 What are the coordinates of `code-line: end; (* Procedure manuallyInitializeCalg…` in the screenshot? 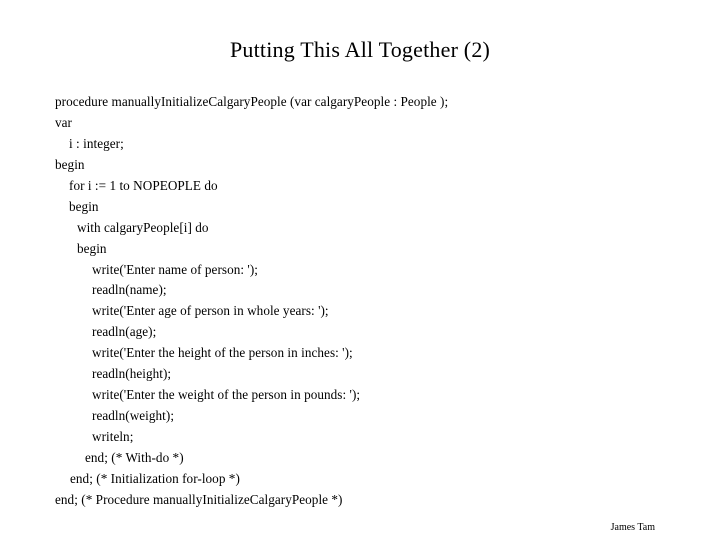 It's located at (199, 499).